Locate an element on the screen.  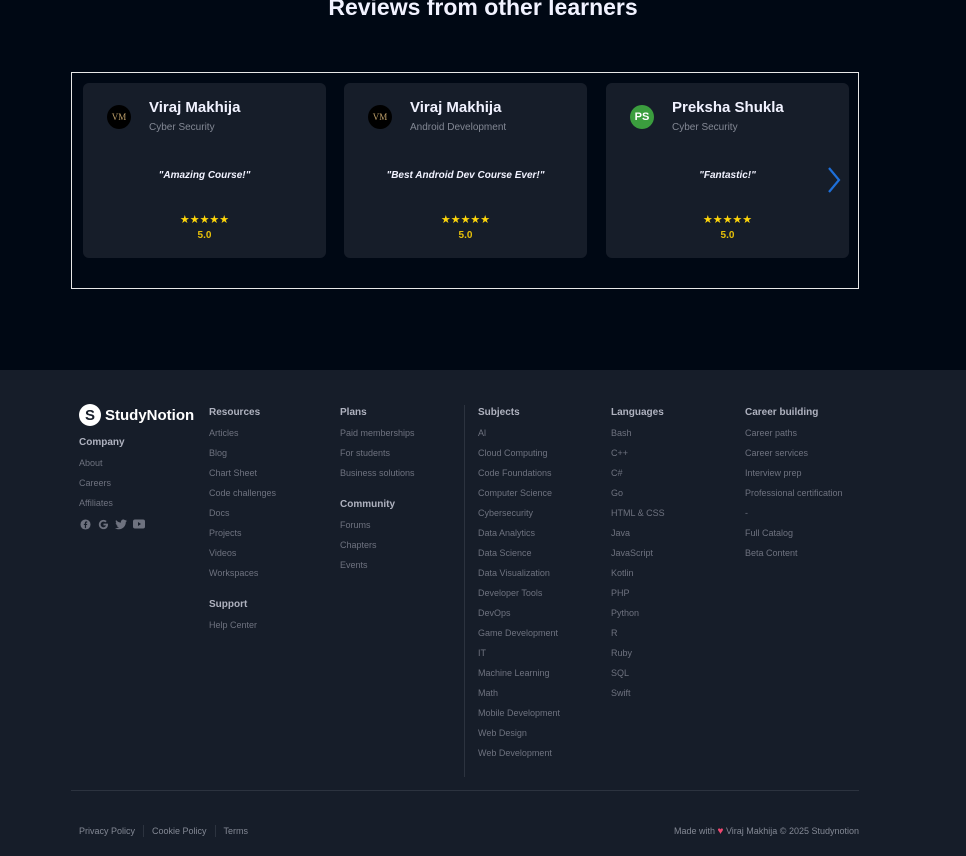
footer-link: Python is located at coordinates (638, 616).